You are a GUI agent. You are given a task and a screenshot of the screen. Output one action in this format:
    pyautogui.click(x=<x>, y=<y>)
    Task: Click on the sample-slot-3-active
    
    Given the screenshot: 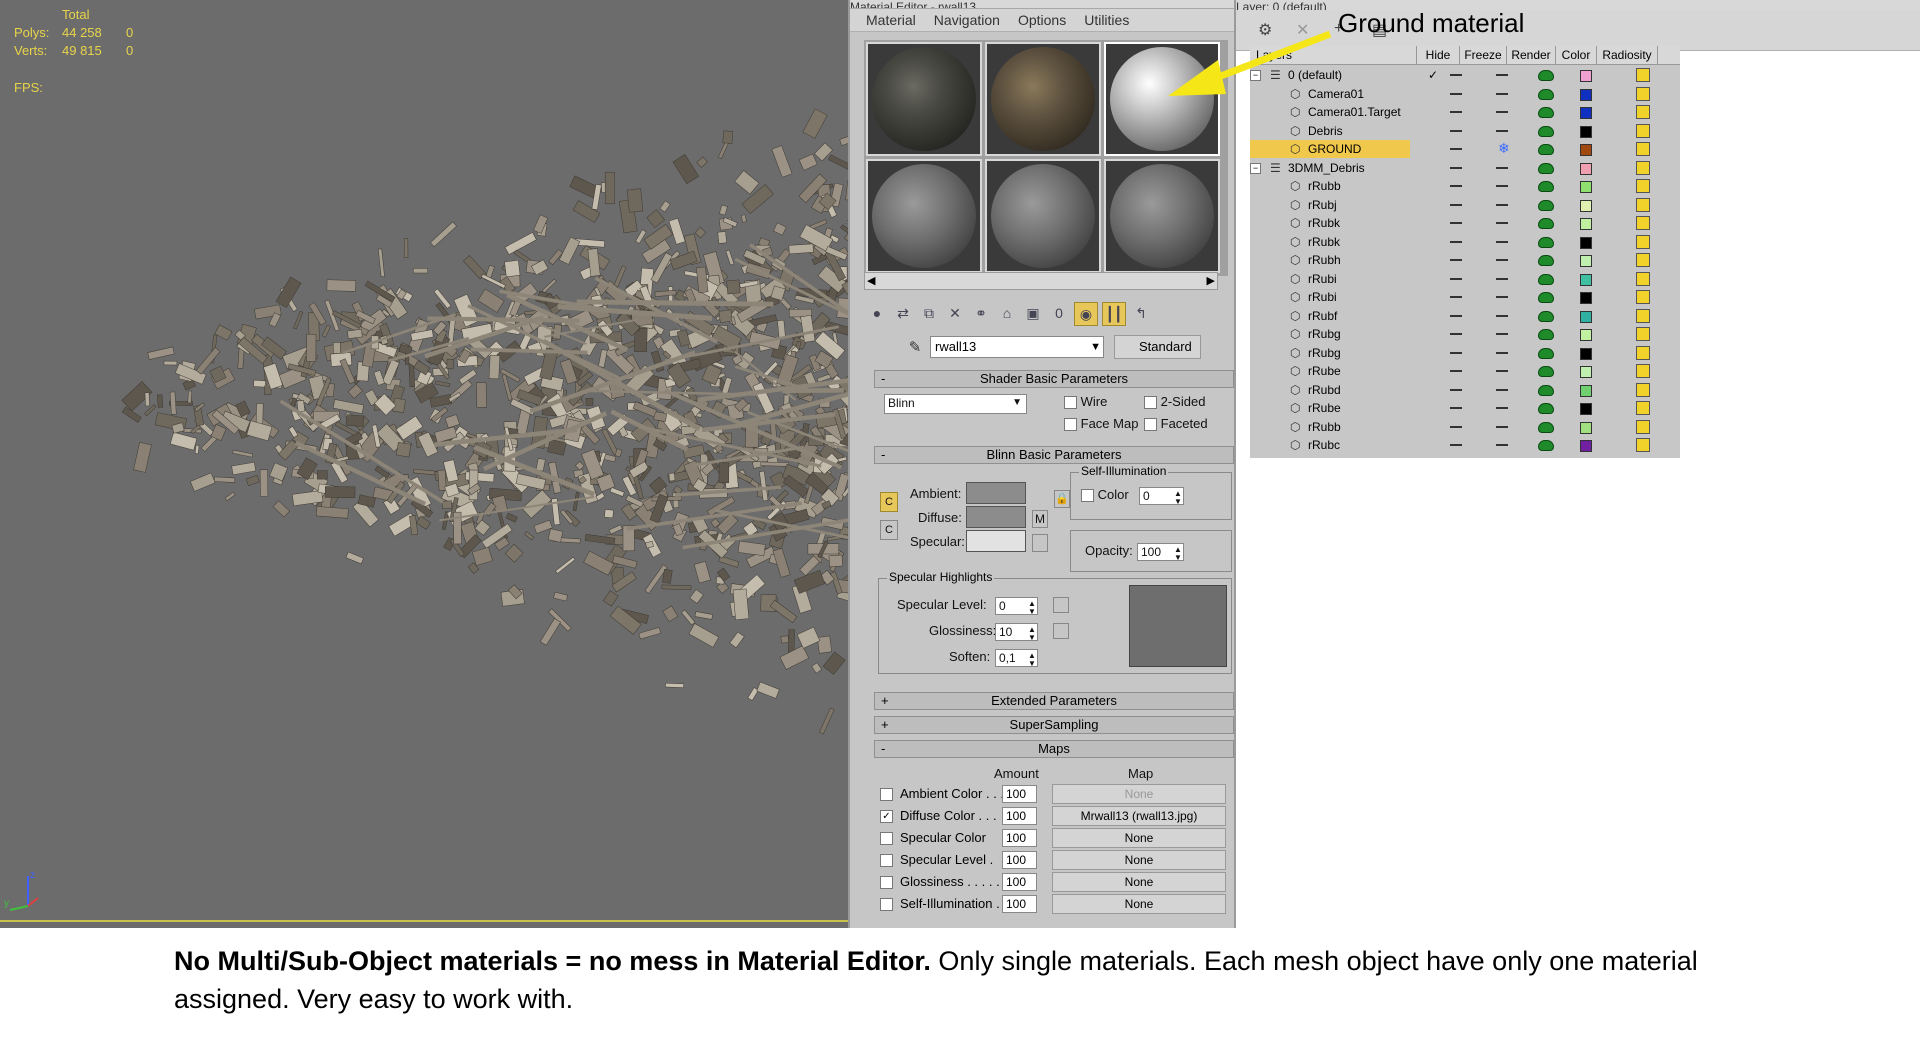 What is the action you would take?
    pyautogui.click(x=1162, y=99)
    